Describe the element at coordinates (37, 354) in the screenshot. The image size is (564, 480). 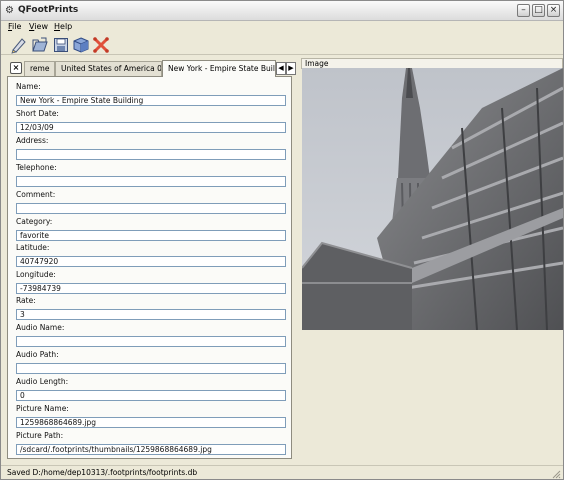
I see `audio-path-label: Audio Path:` at that location.